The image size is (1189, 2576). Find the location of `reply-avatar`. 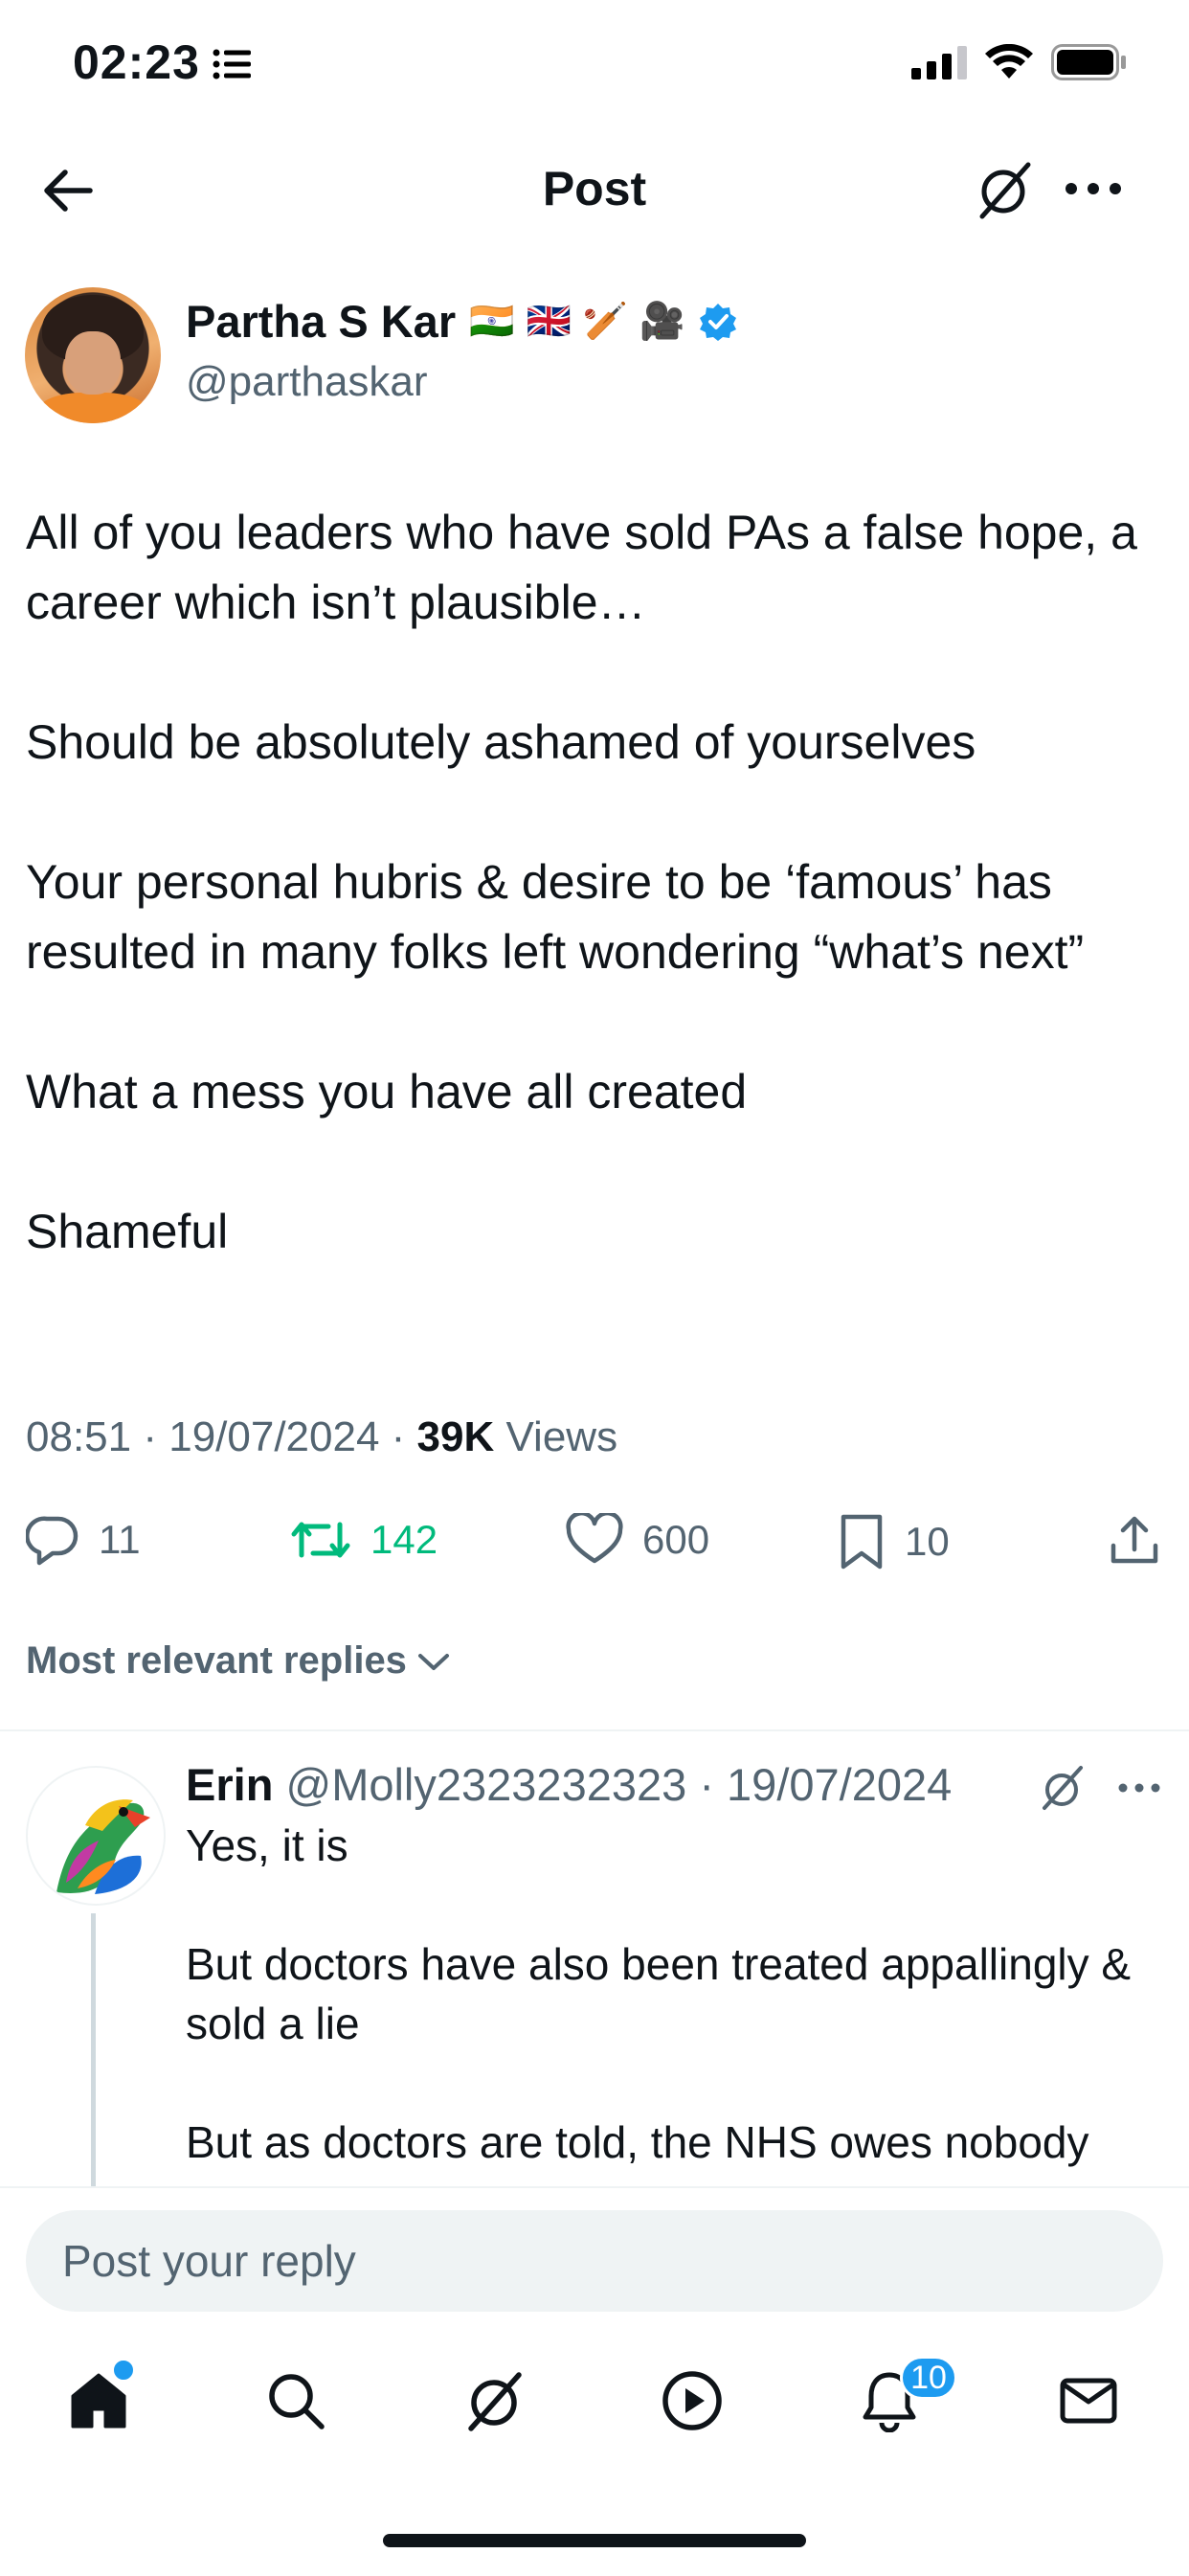

reply-avatar is located at coordinates (96, 1836).